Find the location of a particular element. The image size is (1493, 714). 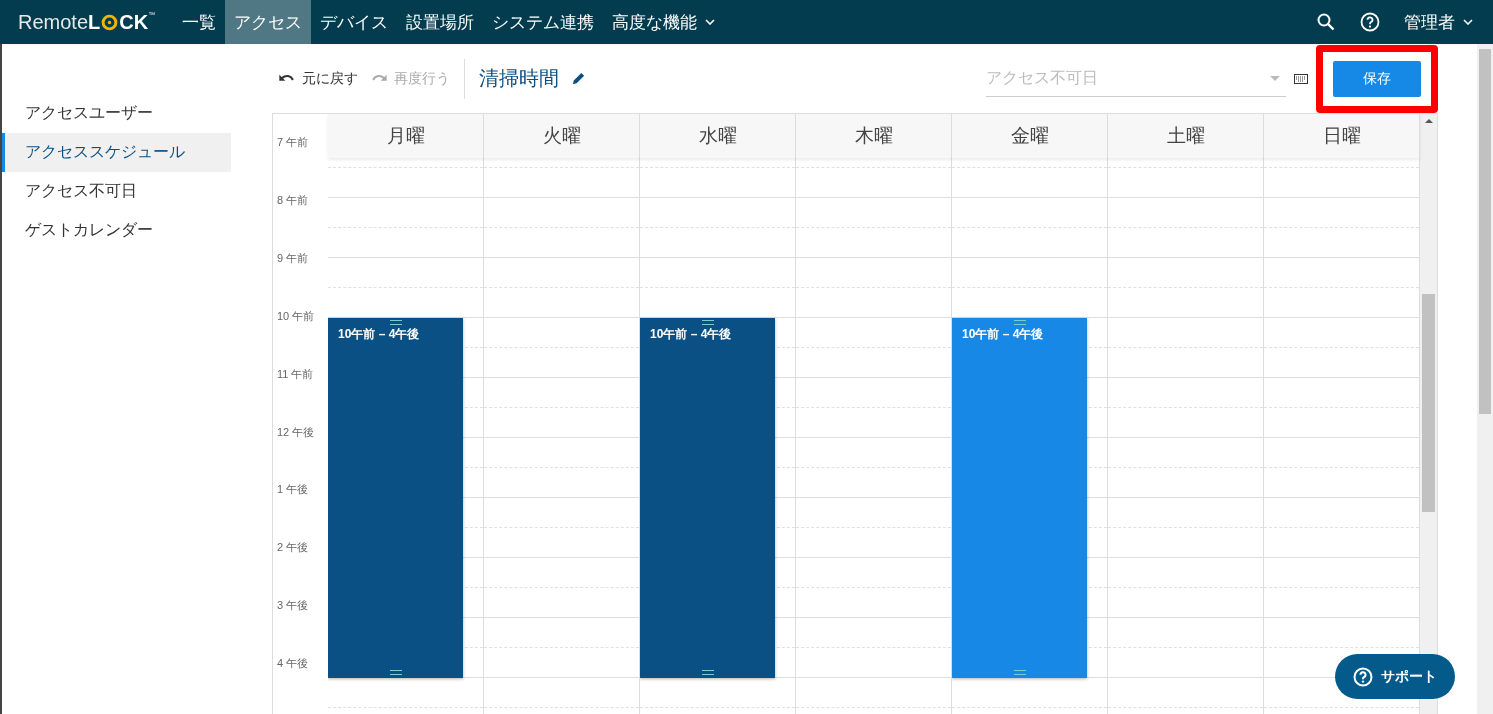

undo-button: 元に戻す is located at coordinates (318, 78).